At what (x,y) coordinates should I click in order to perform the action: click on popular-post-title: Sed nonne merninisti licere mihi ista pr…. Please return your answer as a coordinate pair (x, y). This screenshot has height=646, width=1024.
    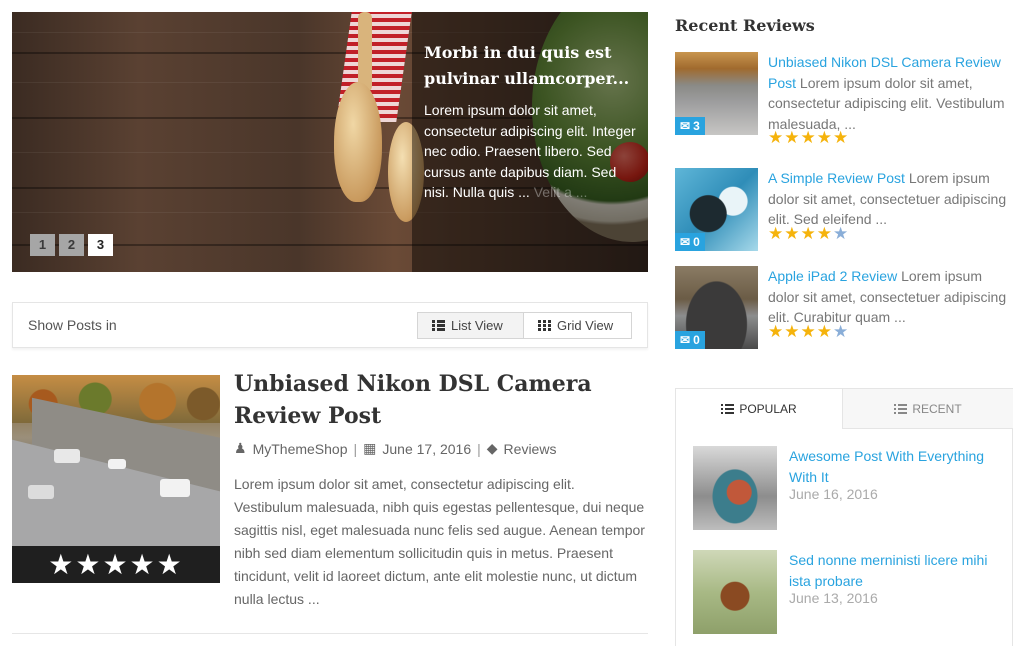
    Looking at the image, I should click on (889, 570).